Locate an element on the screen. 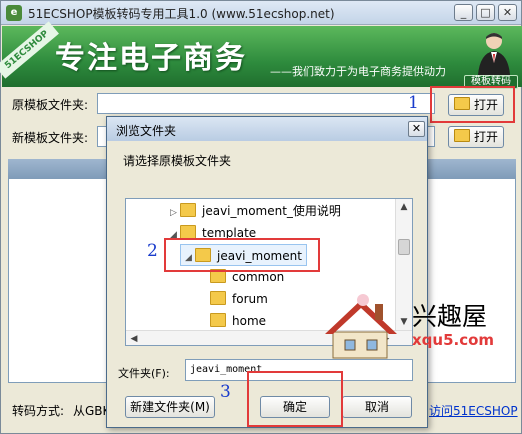 The width and height of the screenshot is (522, 434). banner-slogan: 专注电子商务 is located at coordinates (151, 58).